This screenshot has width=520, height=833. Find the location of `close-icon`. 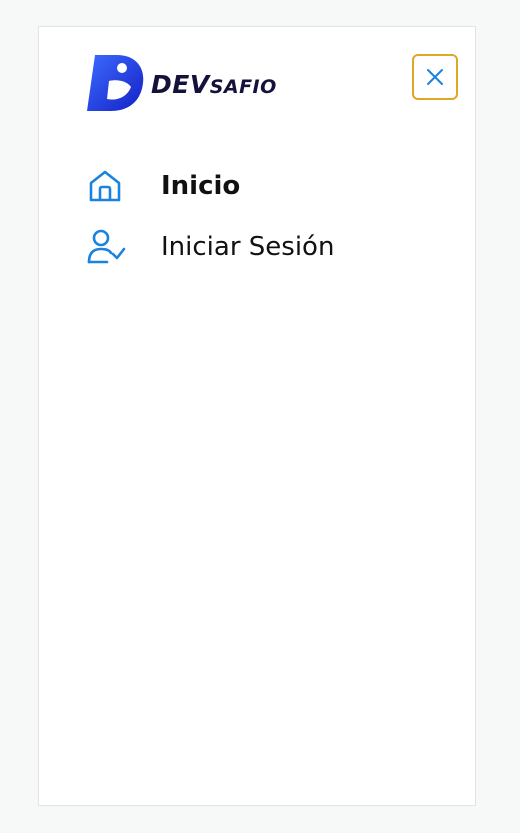

close-icon is located at coordinates (435, 77).